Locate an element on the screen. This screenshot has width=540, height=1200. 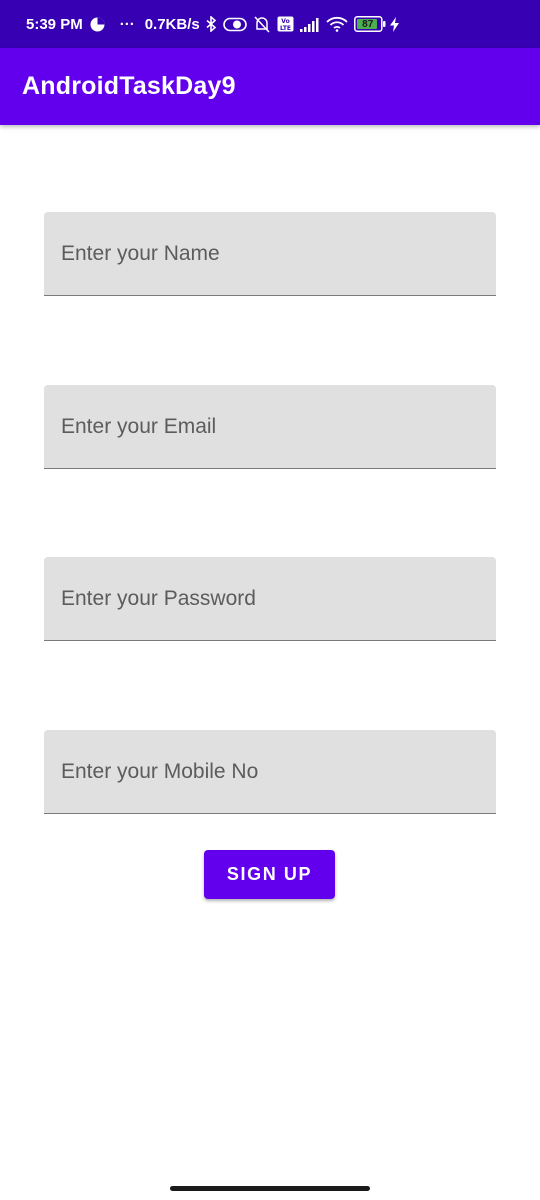
email-input is located at coordinates (270, 426).